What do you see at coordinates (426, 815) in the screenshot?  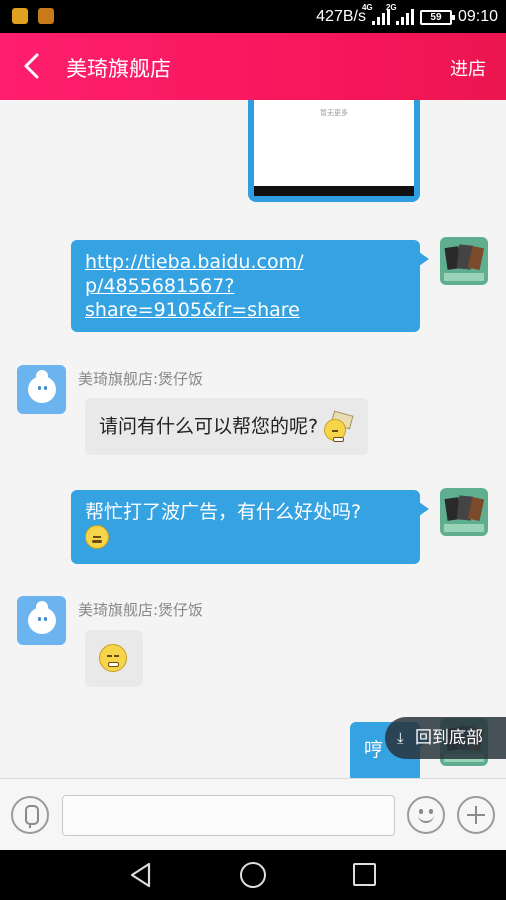 I see `emoji-picker-icon` at bounding box center [426, 815].